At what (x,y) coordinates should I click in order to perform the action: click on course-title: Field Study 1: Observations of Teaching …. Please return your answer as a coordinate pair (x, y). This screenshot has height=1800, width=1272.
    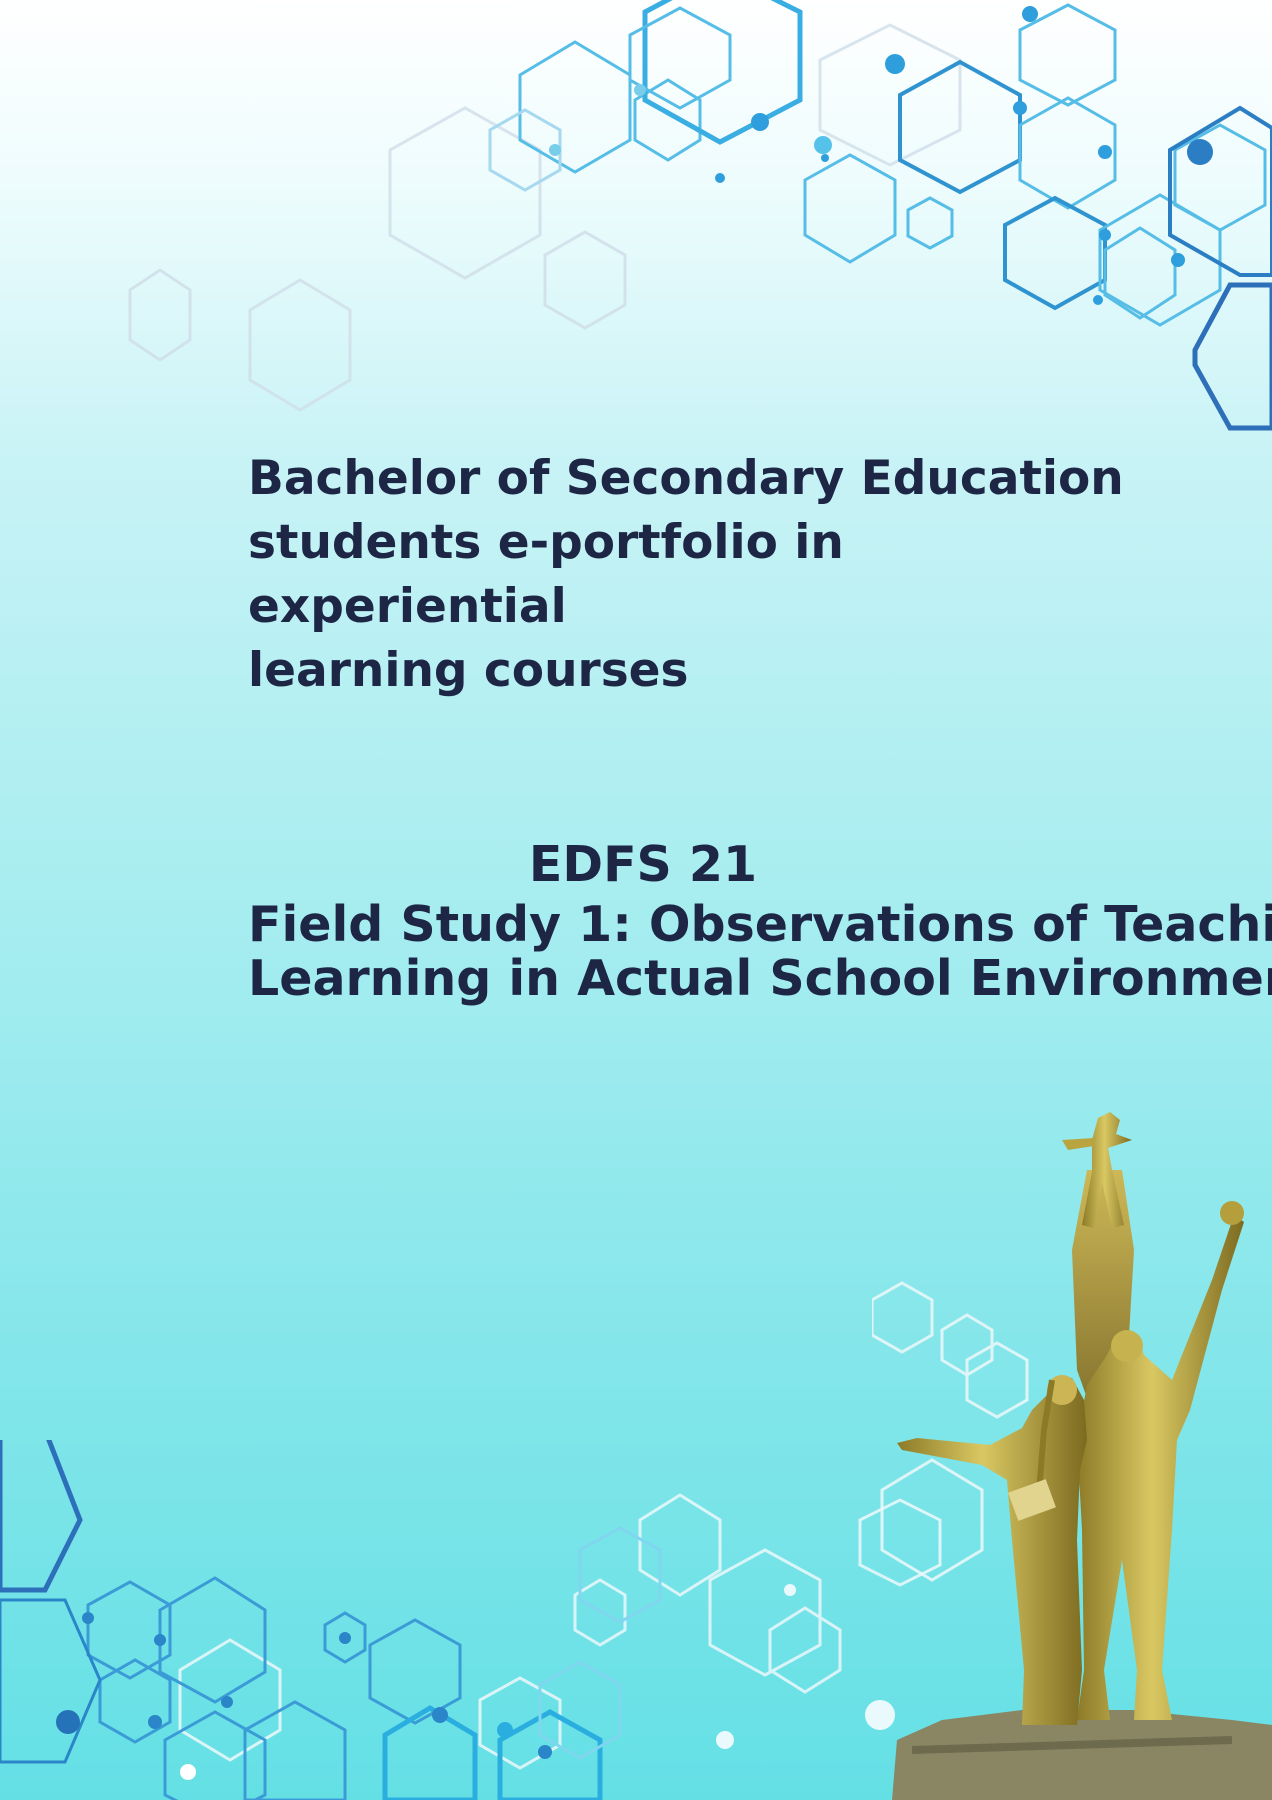
    Looking at the image, I should click on (760, 951).